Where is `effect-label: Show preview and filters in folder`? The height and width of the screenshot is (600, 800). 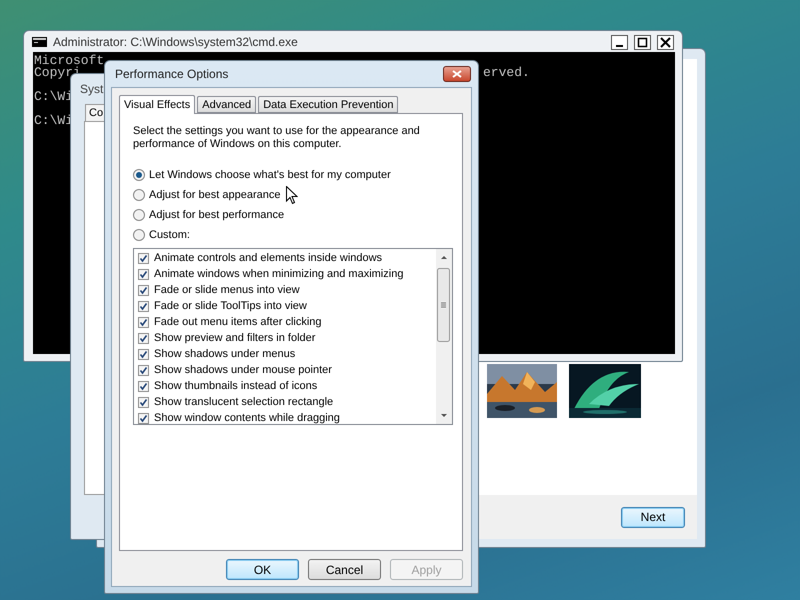 effect-label: Show preview and filters in folder is located at coordinates (235, 338).